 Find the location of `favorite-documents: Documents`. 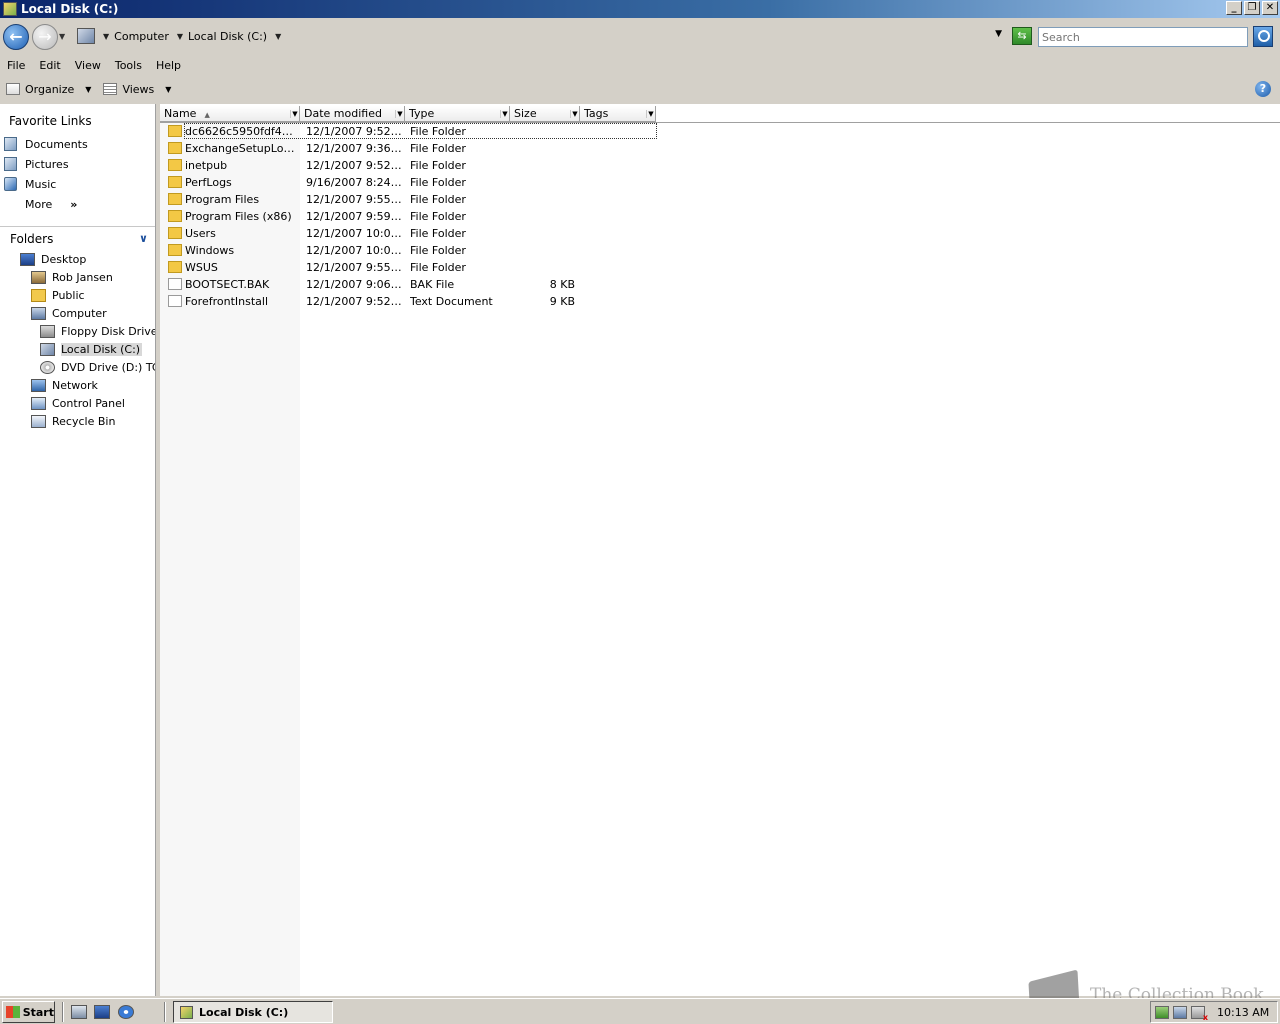

favorite-documents: Documents is located at coordinates (46, 144).